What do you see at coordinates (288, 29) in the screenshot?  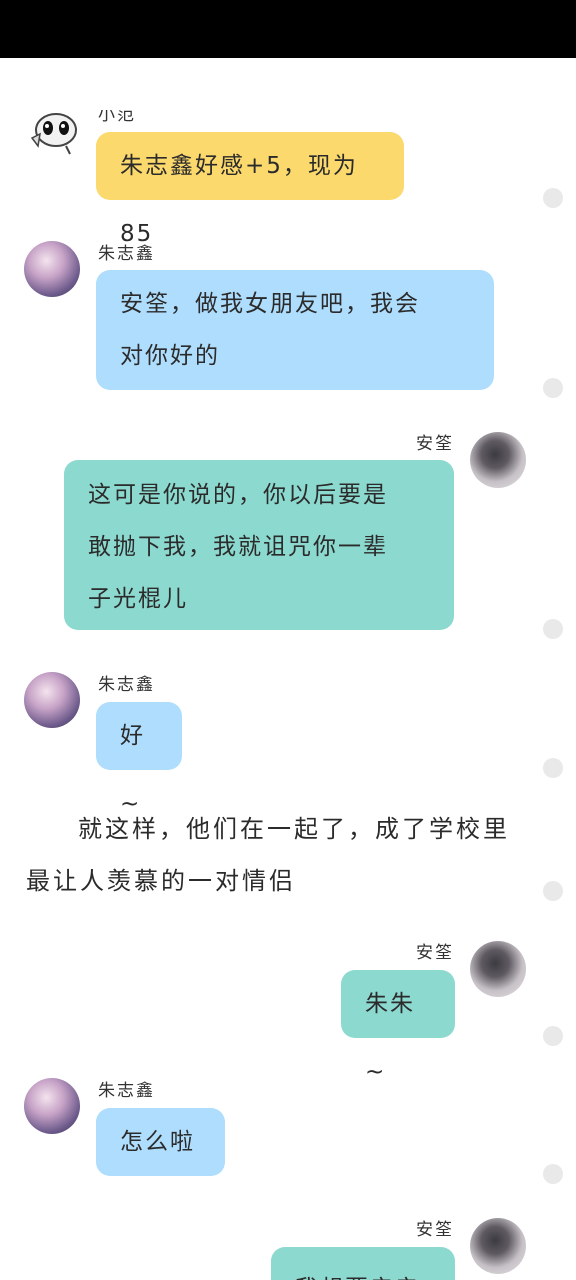 I see `status-bar` at bounding box center [288, 29].